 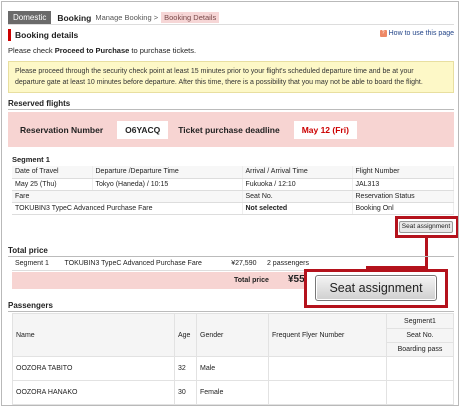 I want to click on domestic-tab: Domestic, so click(x=30, y=17).